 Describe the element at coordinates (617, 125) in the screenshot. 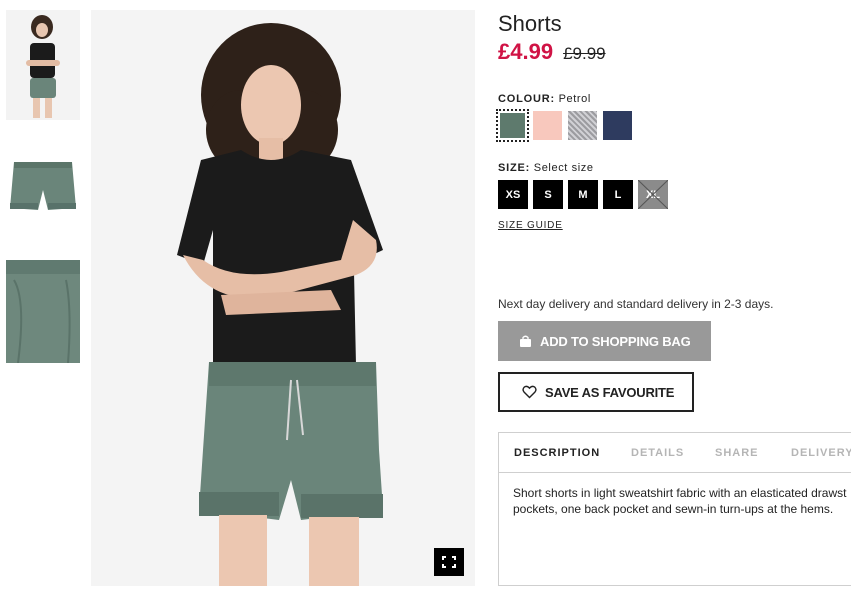

I see `swatch-dark-blue` at that location.